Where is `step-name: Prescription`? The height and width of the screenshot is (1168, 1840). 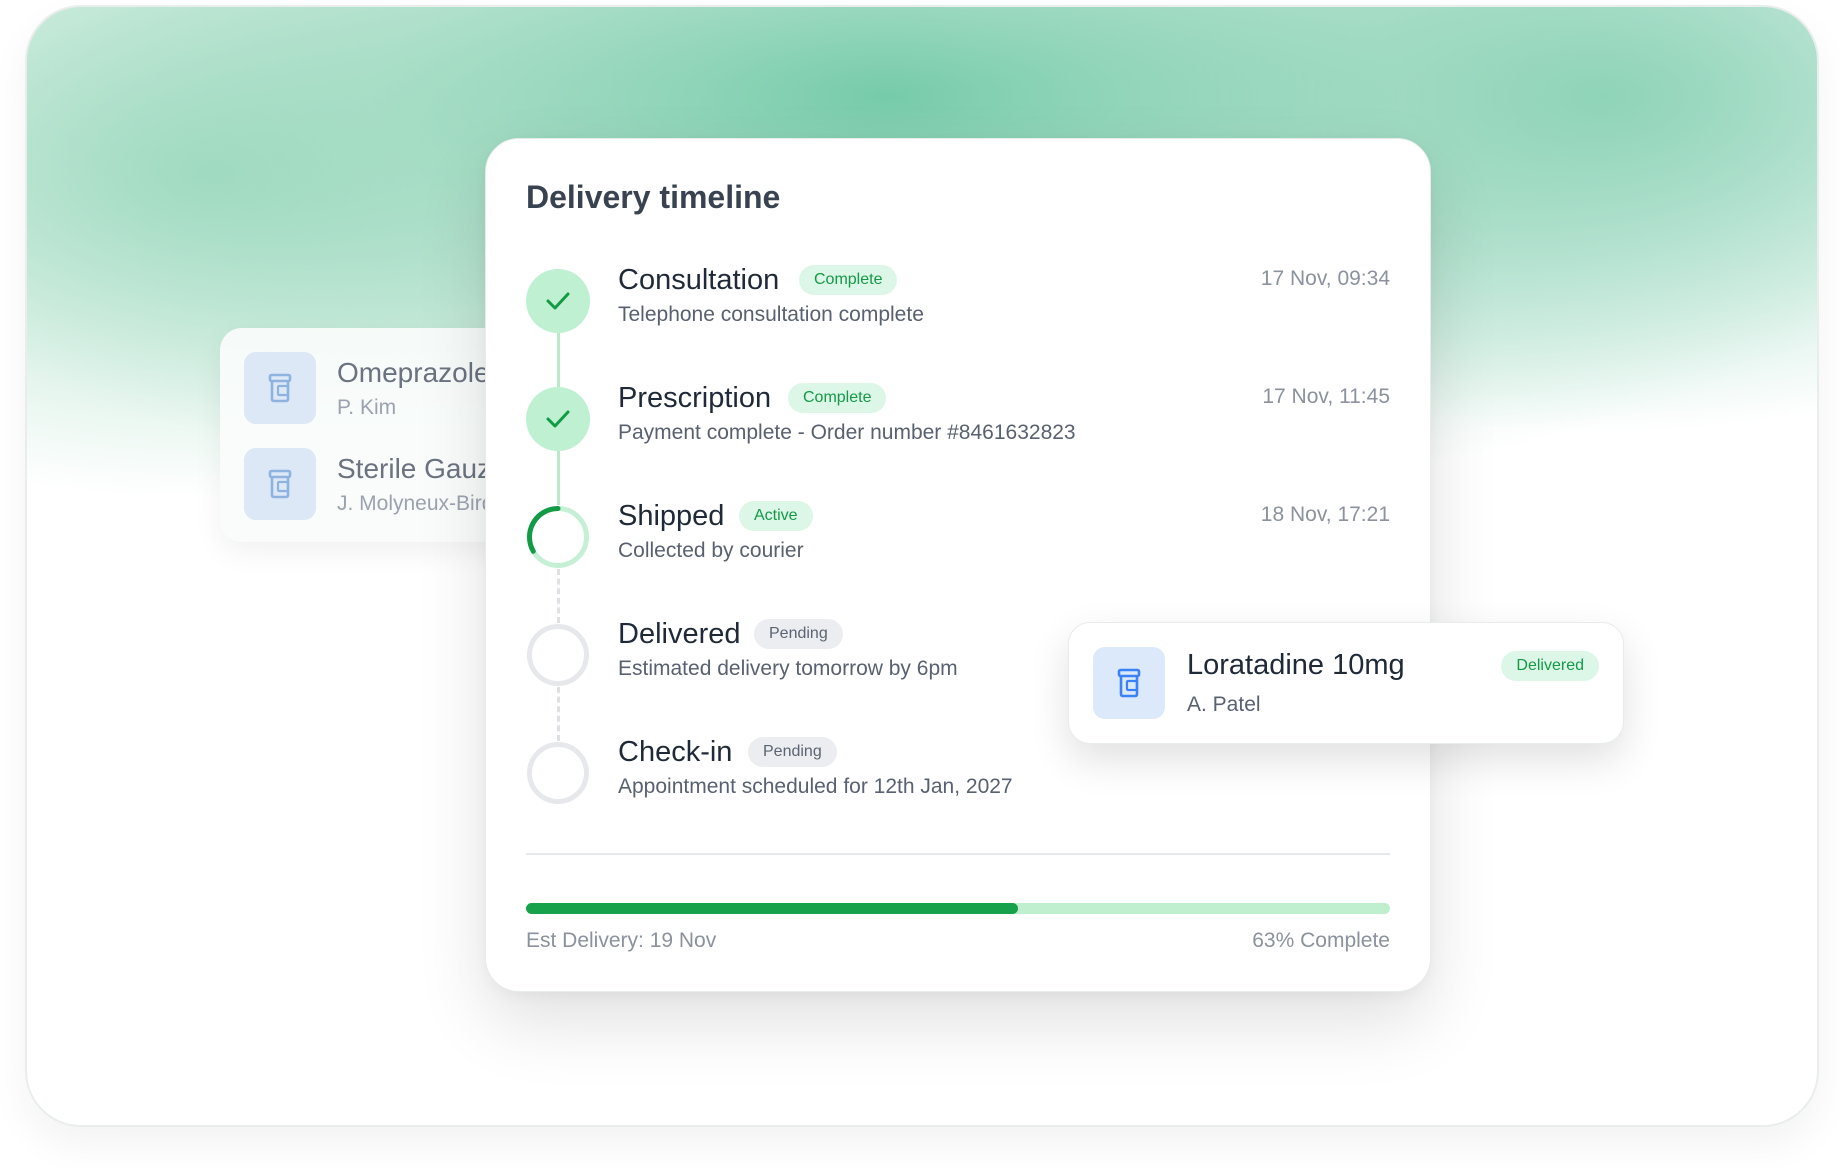 step-name: Prescription is located at coordinates (695, 398).